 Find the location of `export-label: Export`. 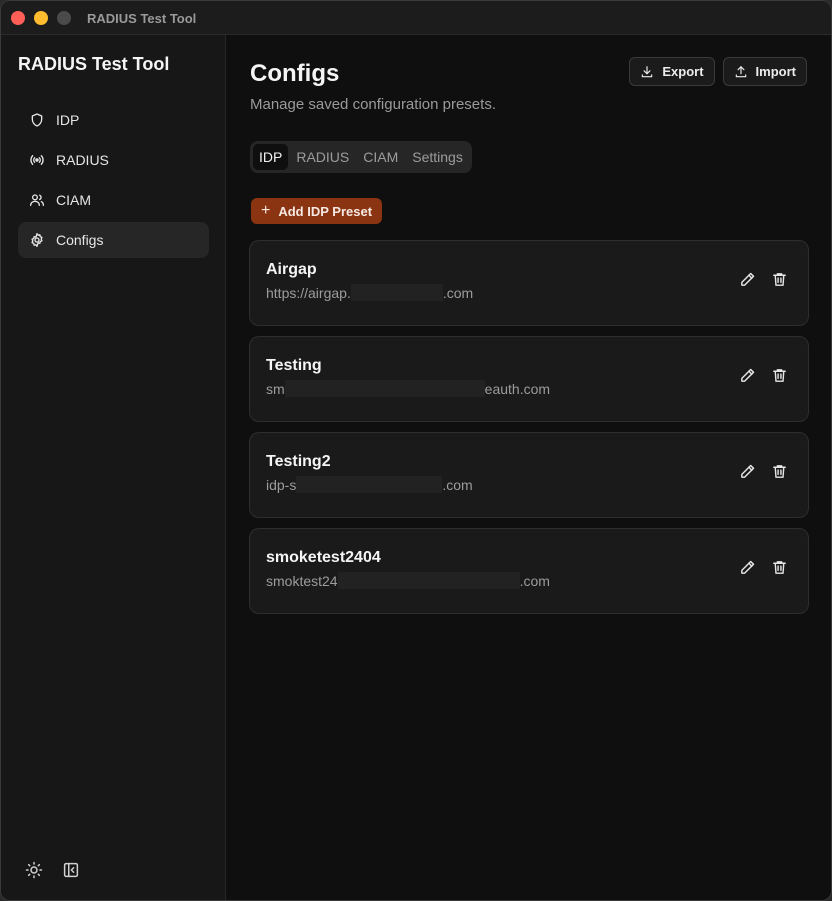

export-label: Export is located at coordinates (683, 71).